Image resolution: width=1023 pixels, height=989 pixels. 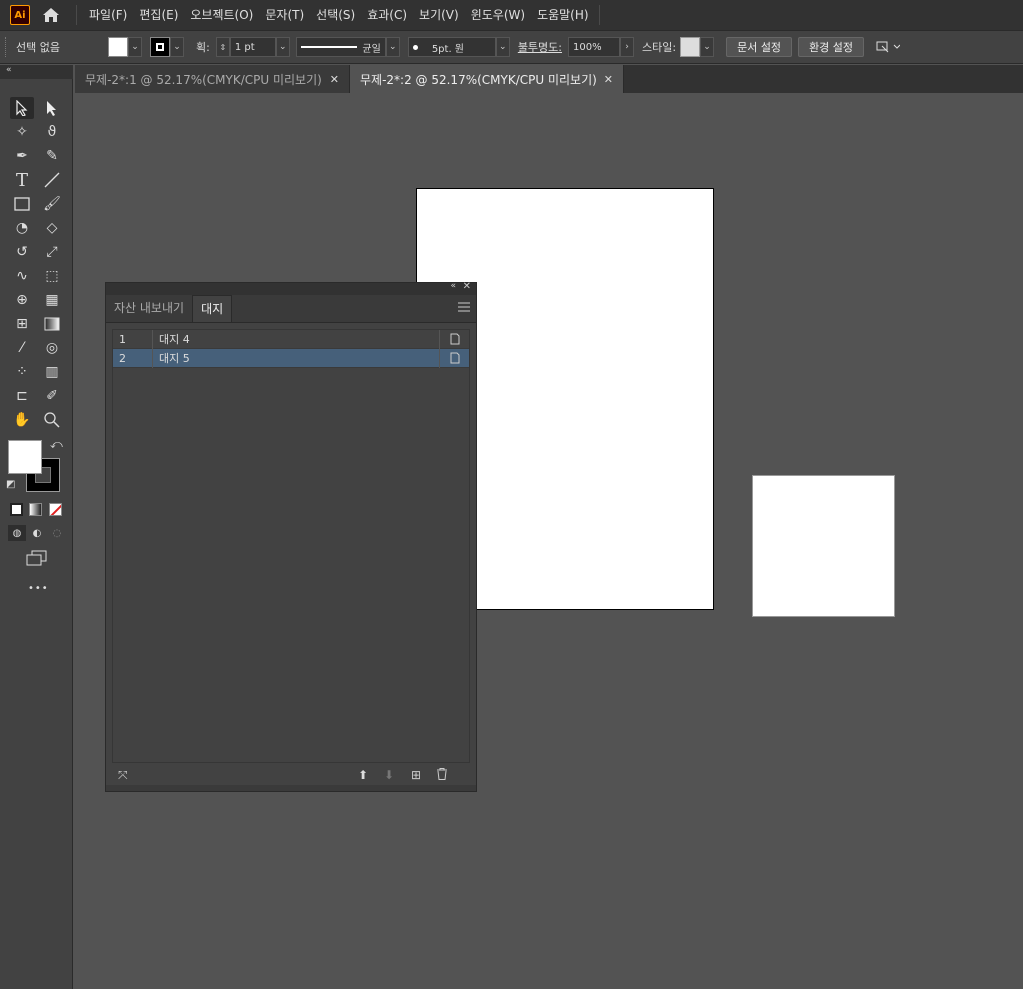 What do you see at coordinates (759, 47) in the screenshot?
I see `document-setup-button: 문서 설정` at bounding box center [759, 47].